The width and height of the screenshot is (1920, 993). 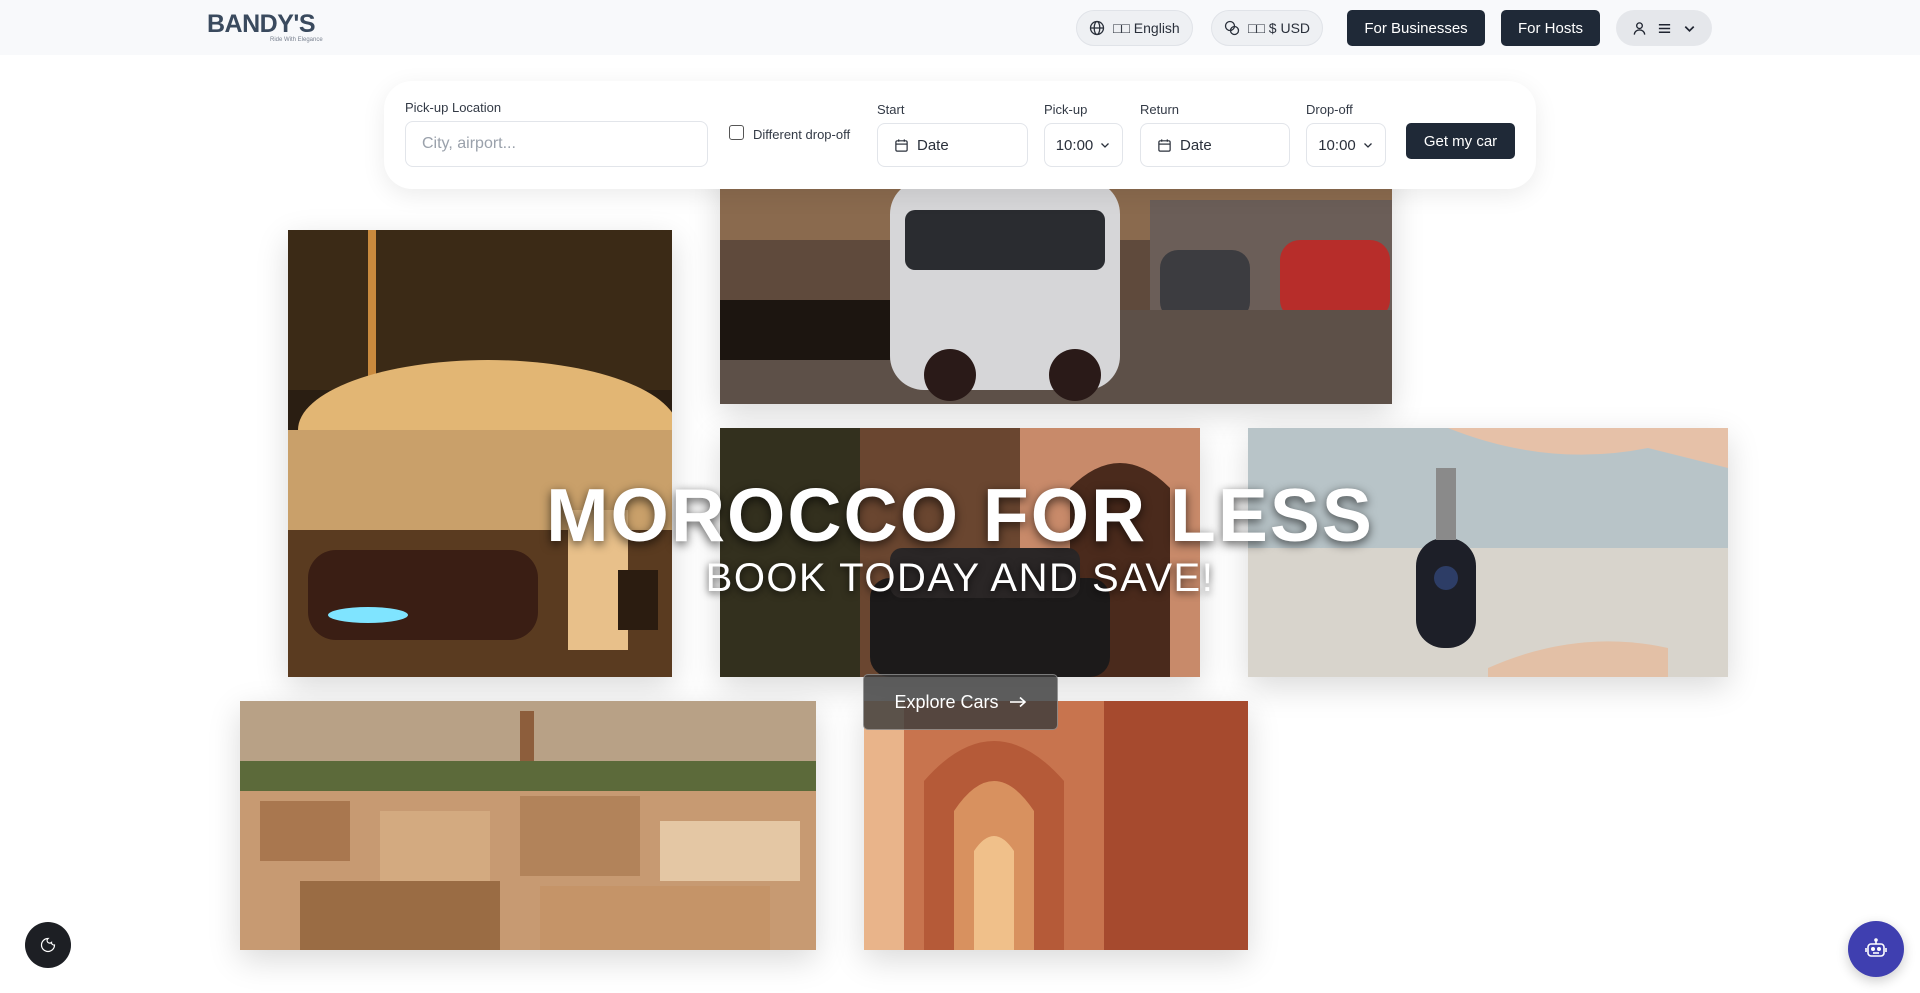 I want to click on pickup-time-value: 10:00, so click(x=1074, y=145).